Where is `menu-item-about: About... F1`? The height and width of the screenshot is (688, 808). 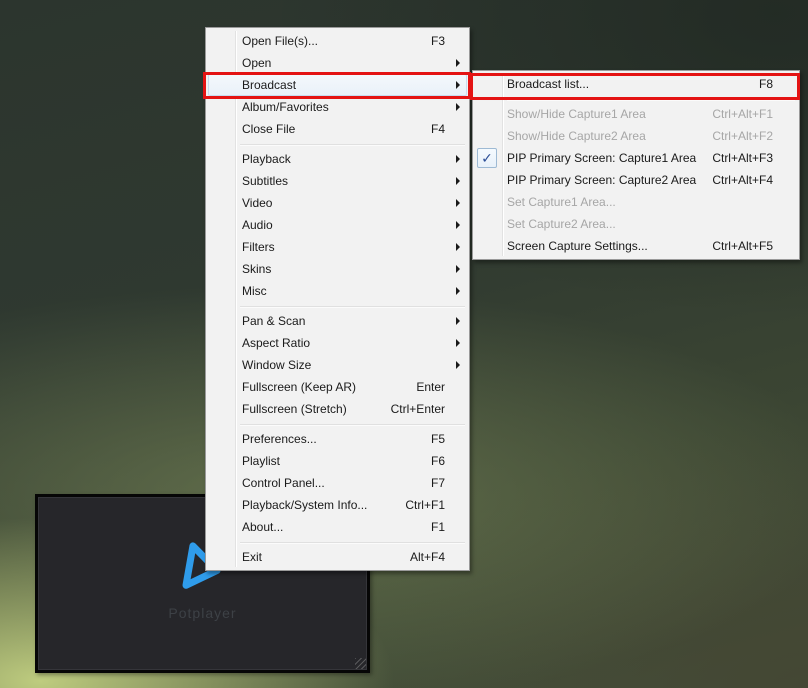
menu-item-about: About... F1 is located at coordinates (337, 527).